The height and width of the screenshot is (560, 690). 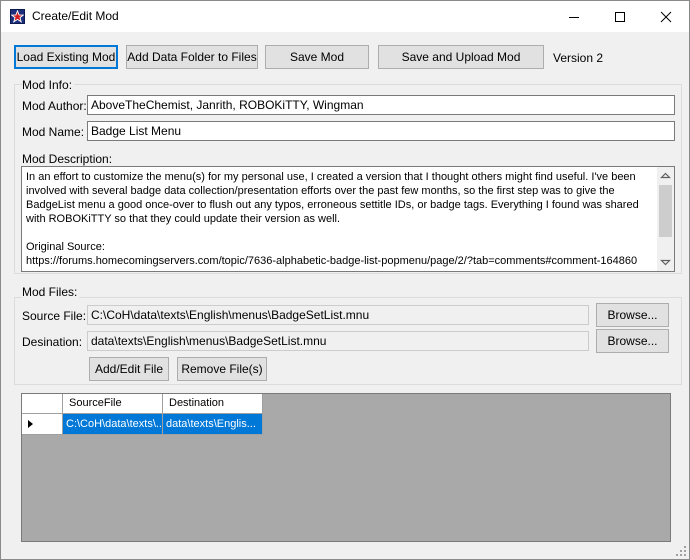 I want to click on scroll-down-arrow-icon, so click(x=665, y=262).